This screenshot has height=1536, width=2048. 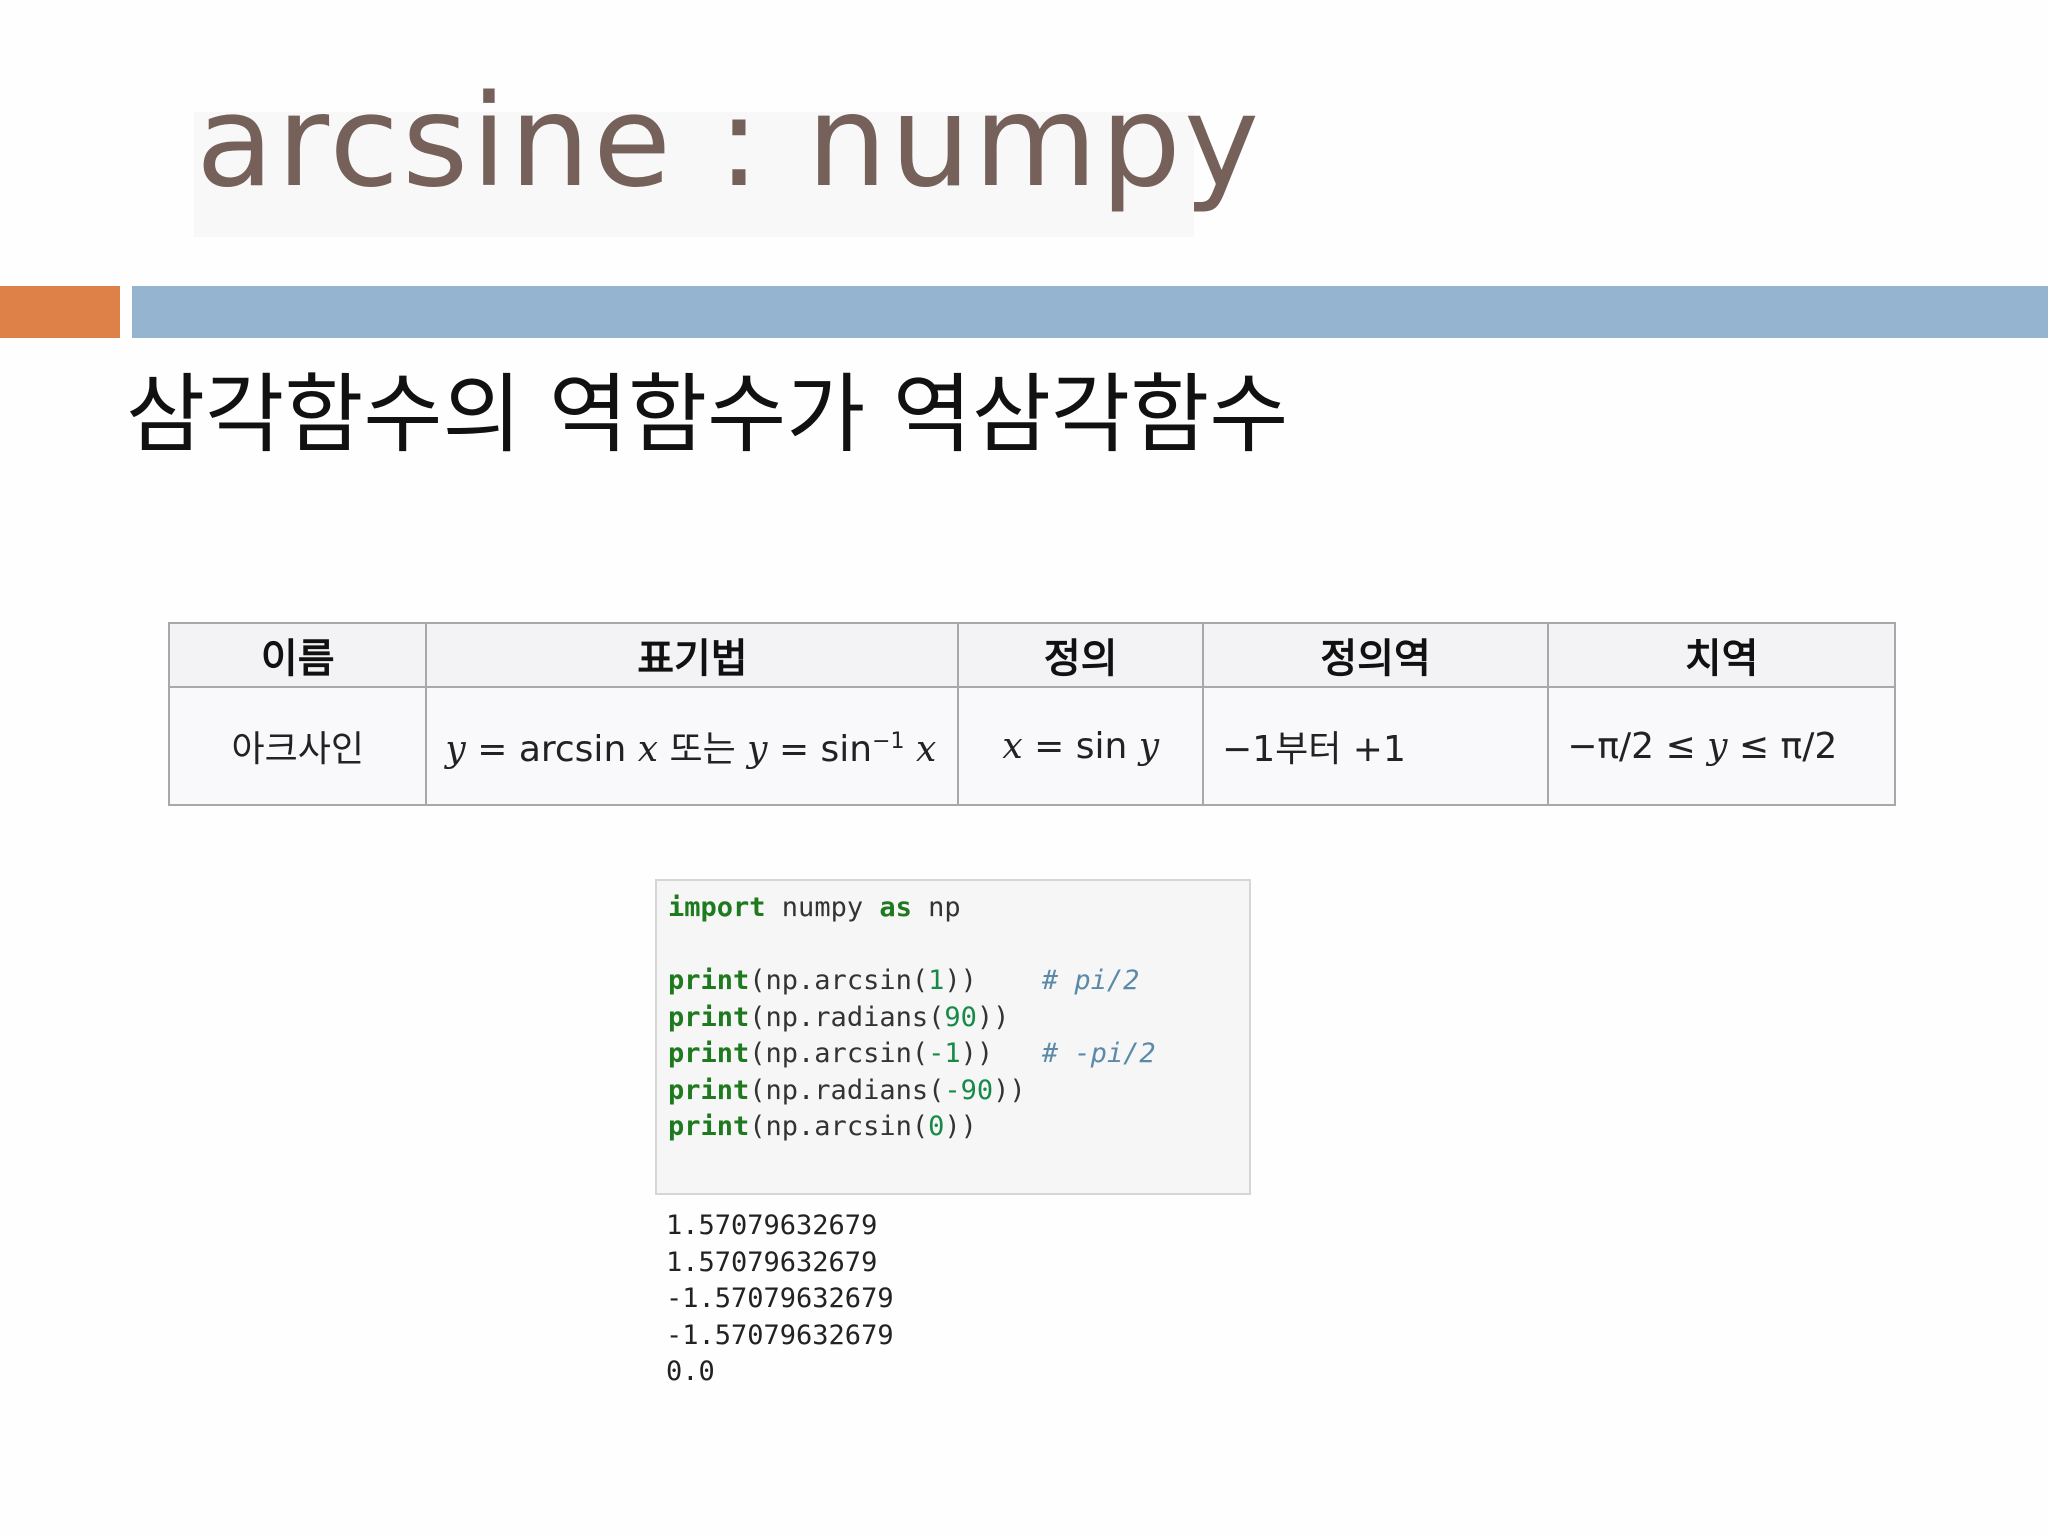 I want to click on notation-x1: x, so click(x=648, y=749).